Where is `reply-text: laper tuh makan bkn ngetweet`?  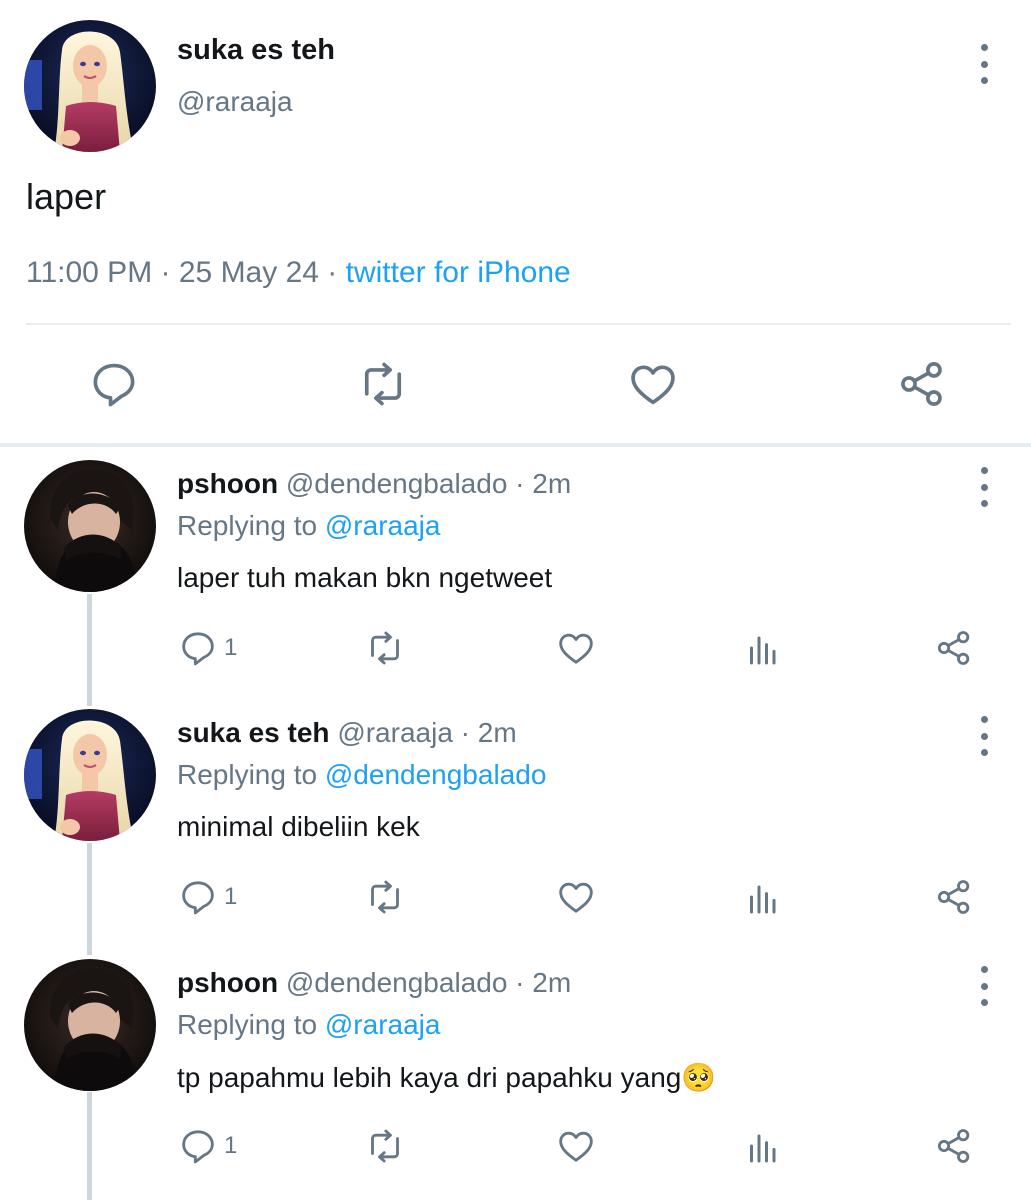 reply-text: laper tuh makan bkn ngetweet is located at coordinates (365, 577).